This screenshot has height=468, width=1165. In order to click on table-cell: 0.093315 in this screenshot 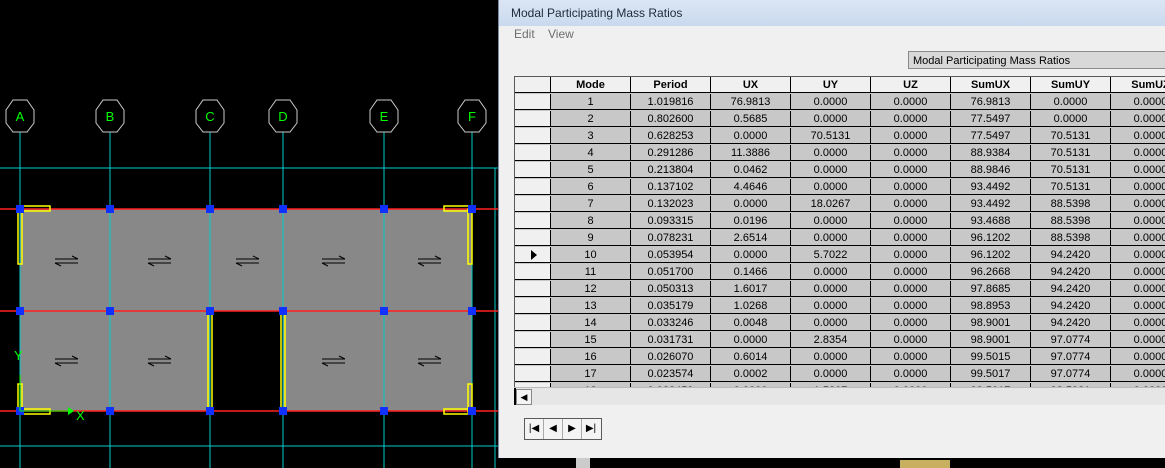, I will do `click(671, 221)`.